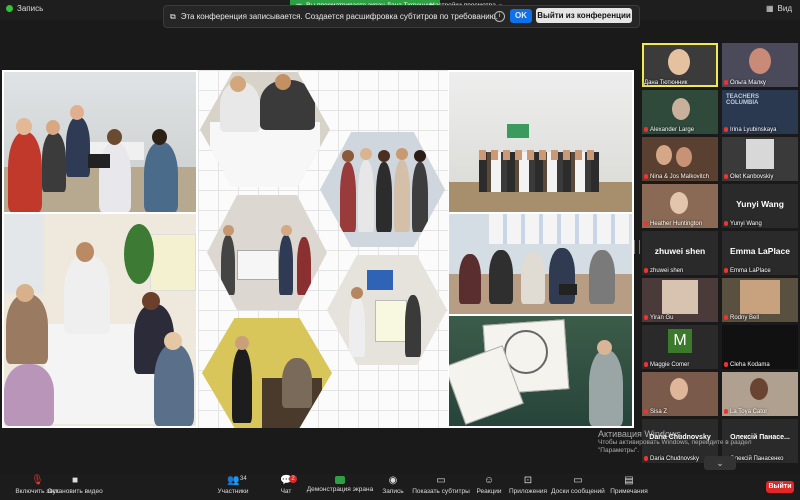  I want to click on participant-name: Alexander Large, so click(672, 130).